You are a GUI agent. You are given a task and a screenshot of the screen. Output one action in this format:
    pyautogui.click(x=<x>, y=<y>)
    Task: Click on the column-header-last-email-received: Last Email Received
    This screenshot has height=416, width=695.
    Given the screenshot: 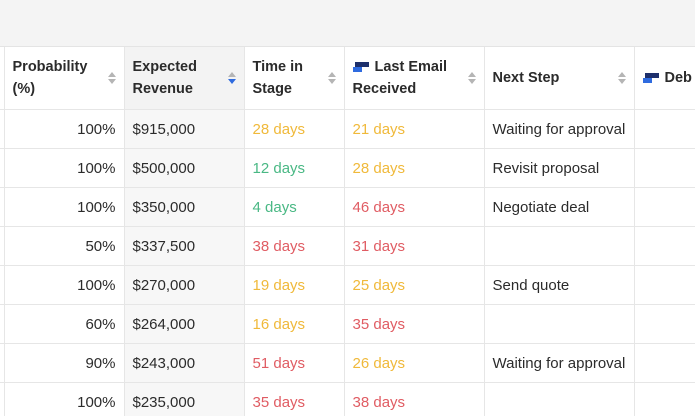 What is the action you would take?
    pyautogui.click(x=414, y=78)
    